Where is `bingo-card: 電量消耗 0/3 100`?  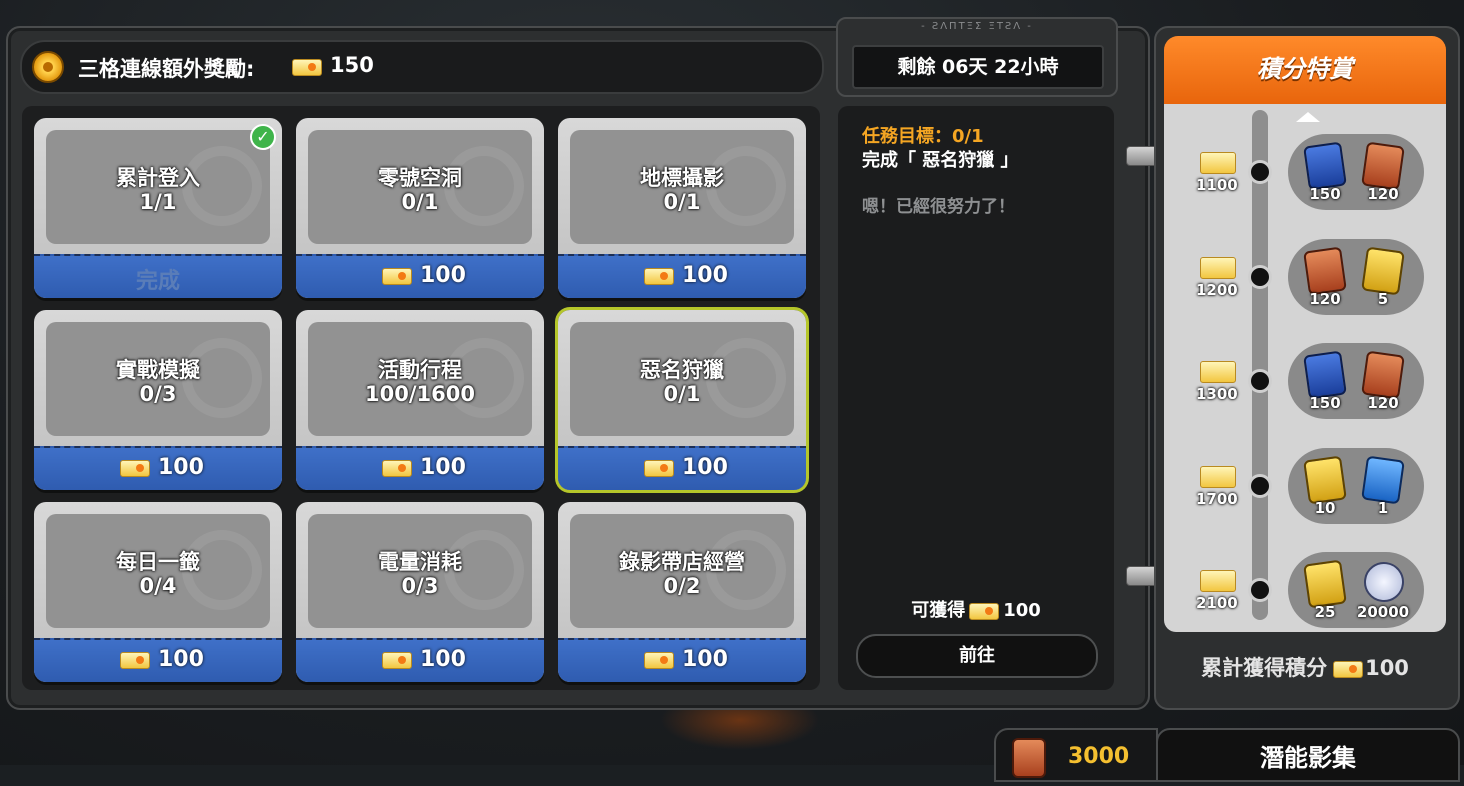 bingo-card: 電量消耗 0/3 100 is located at coordinates (420, 592).